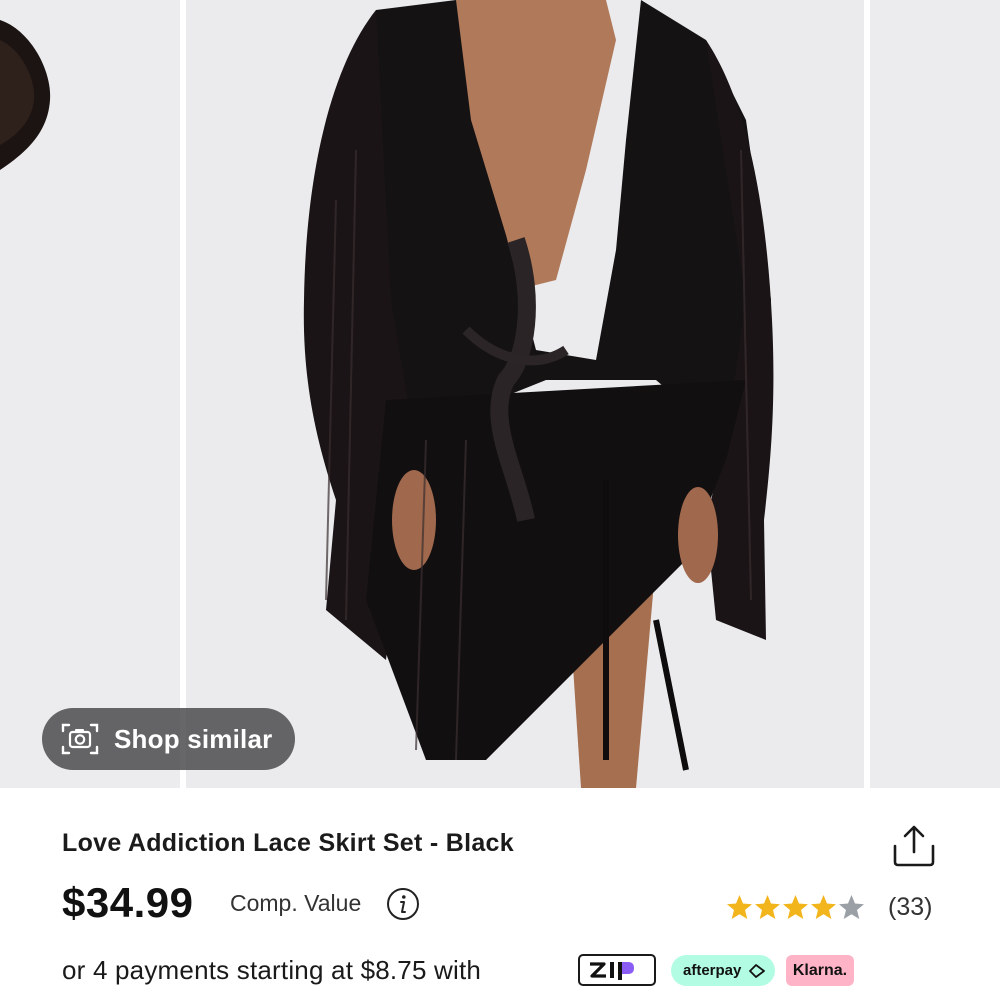 Image resolution: width=1000 pixels, height=1000 pixels. I want to click on next-image-photo, so click(935, 394).